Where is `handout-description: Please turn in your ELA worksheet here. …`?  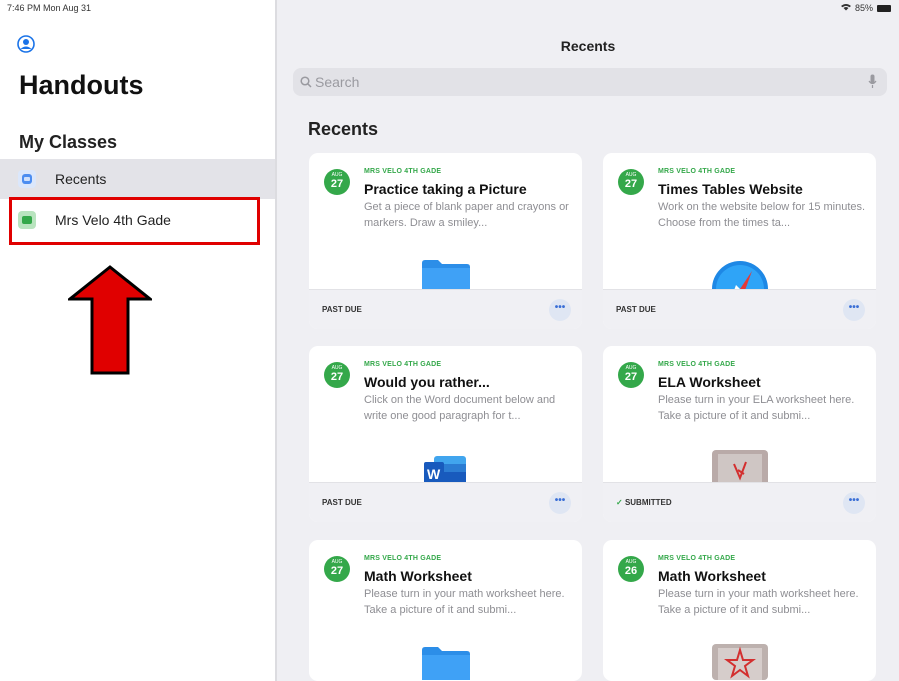
handout-description: Please turn in your ELA worksheet here. … is located at coordinates (756, 408).